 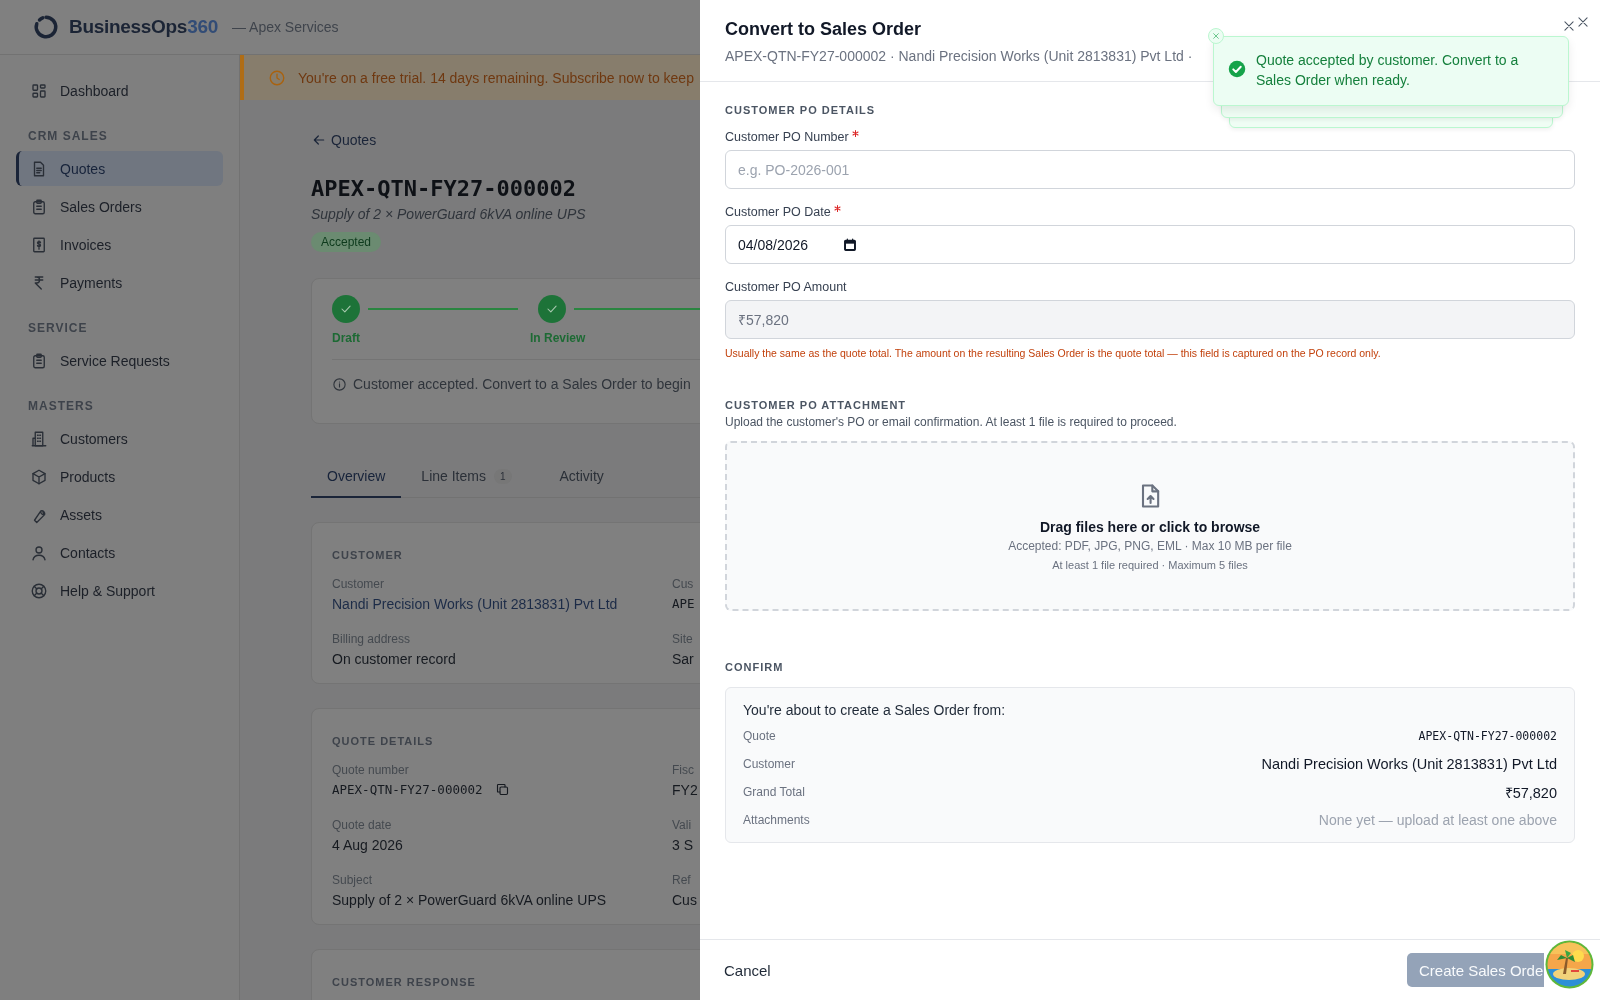 I want to click on summary-label: Attachments, so click(x=776, y=820).